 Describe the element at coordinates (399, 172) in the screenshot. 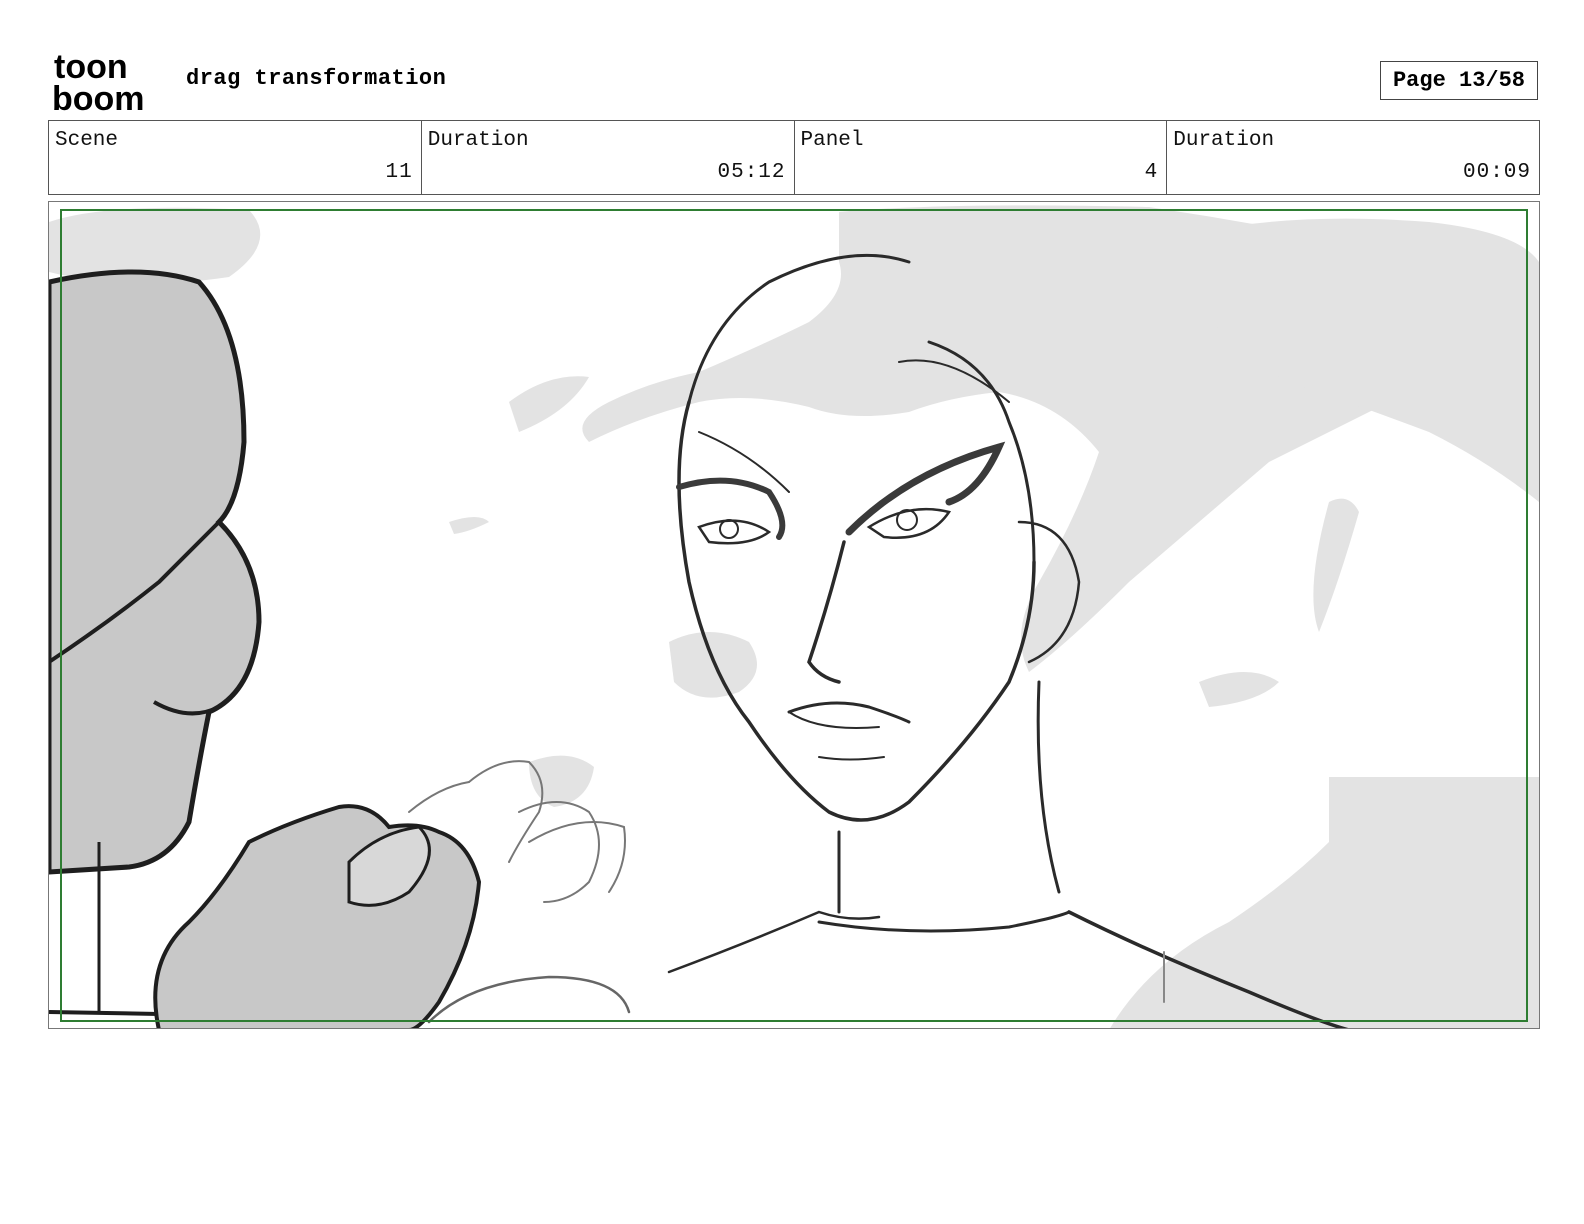

I see `scene-value: 11` at that location.